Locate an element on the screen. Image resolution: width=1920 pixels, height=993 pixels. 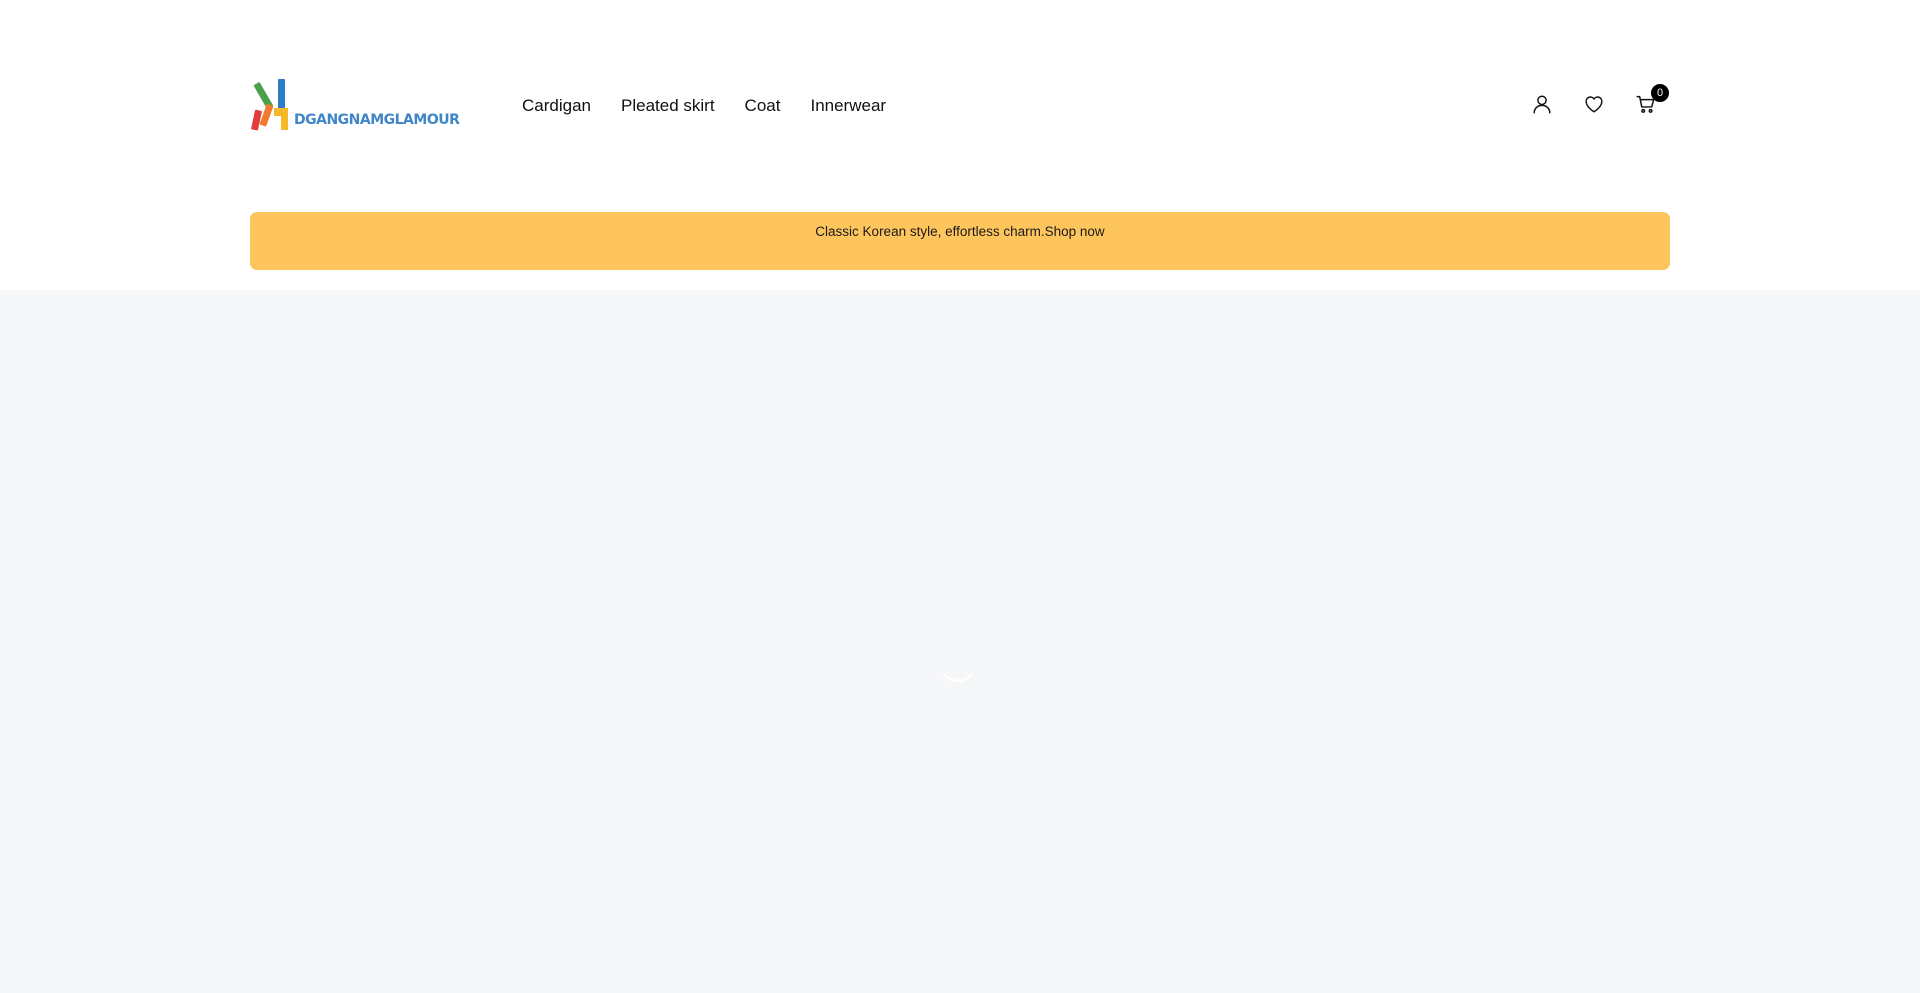
loading-spinner-icon is located at coordinates (958, 677).